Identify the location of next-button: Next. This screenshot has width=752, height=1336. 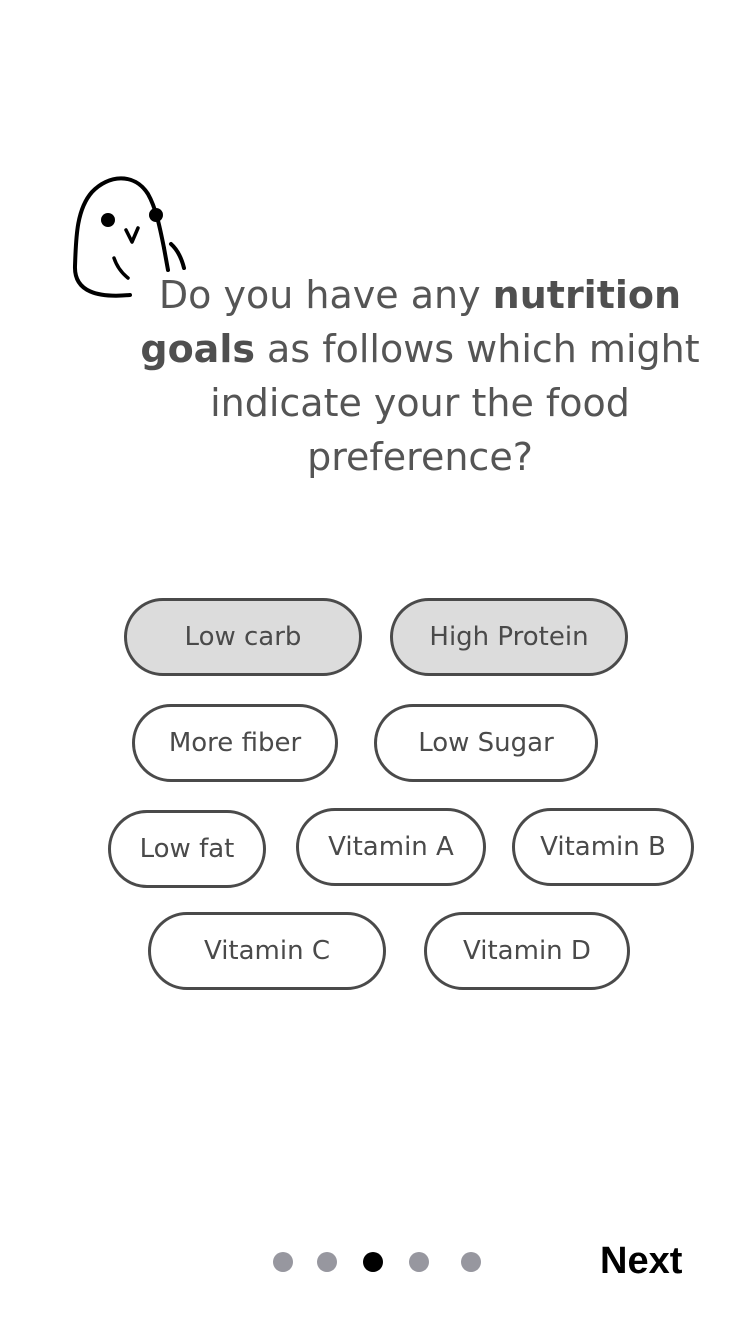
(650, 1261).